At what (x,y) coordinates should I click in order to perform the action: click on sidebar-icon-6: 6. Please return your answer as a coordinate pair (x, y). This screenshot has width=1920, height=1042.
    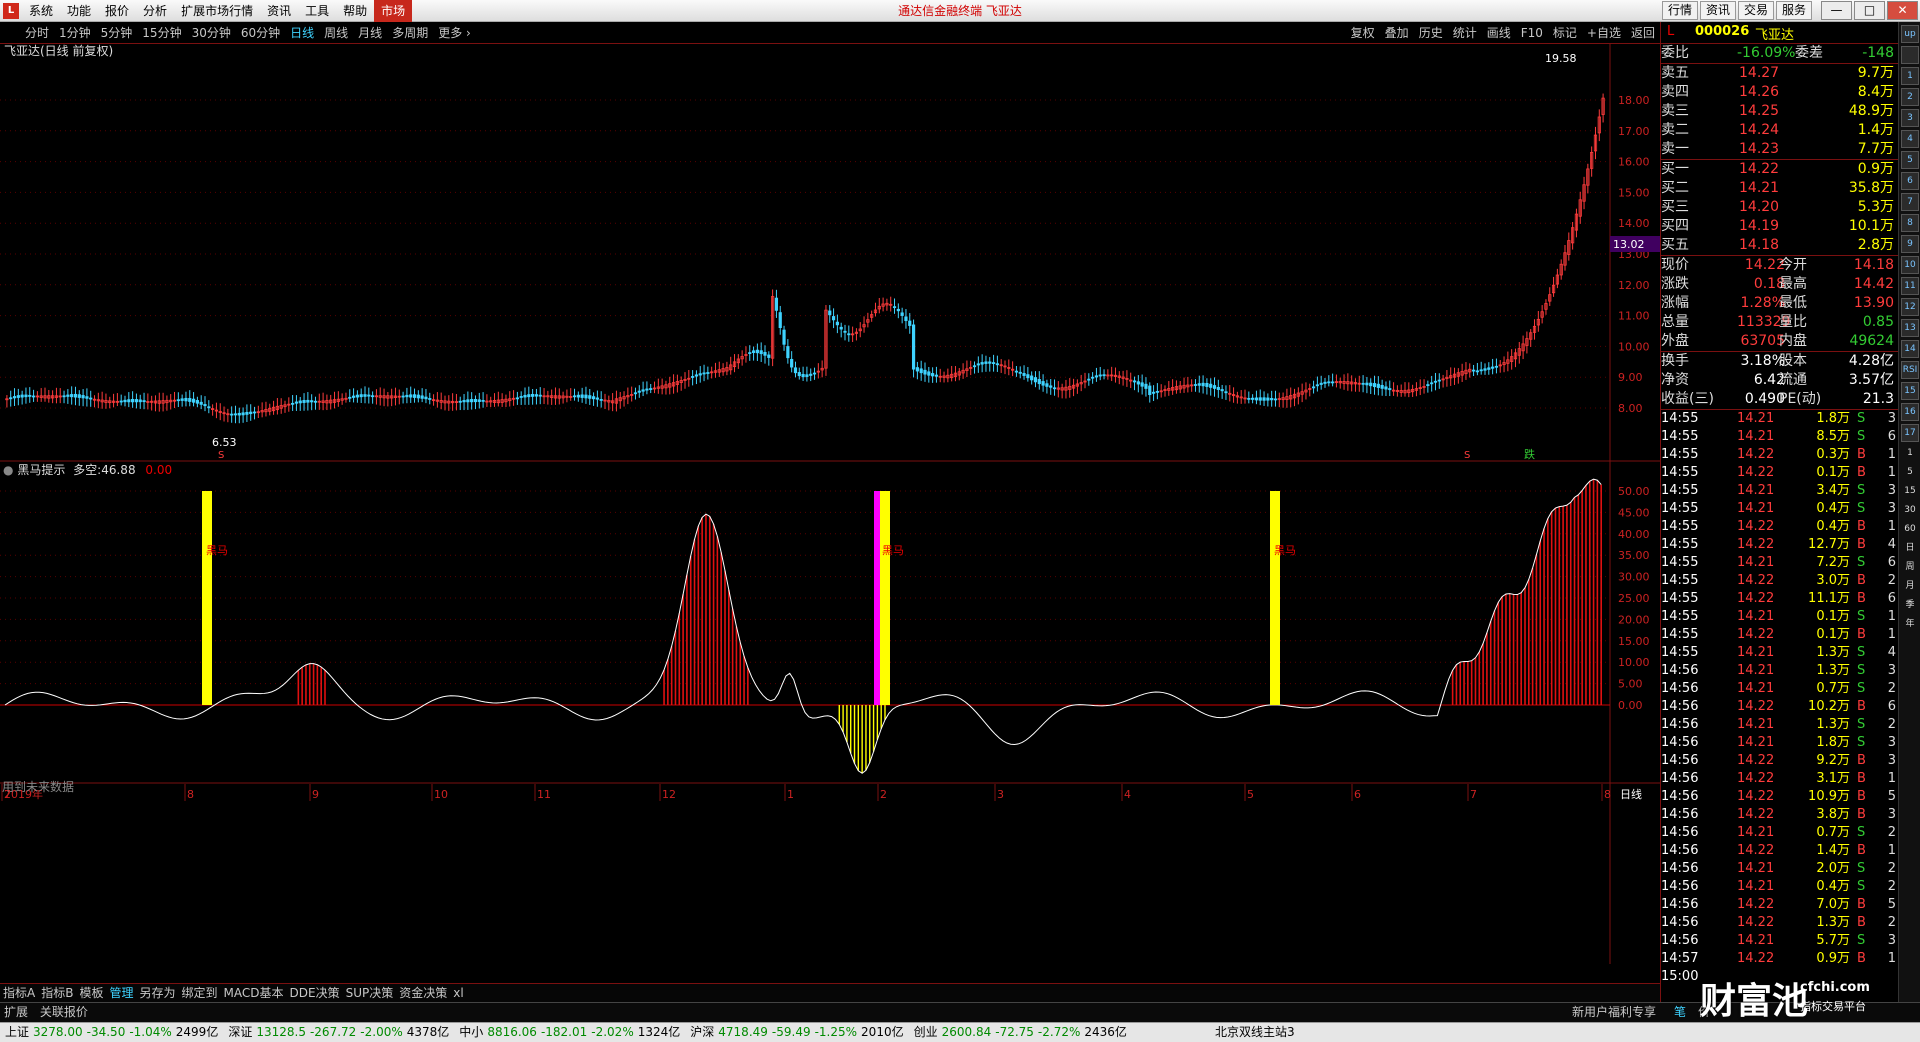
    Looking at the image, I should click on (1910, 181).